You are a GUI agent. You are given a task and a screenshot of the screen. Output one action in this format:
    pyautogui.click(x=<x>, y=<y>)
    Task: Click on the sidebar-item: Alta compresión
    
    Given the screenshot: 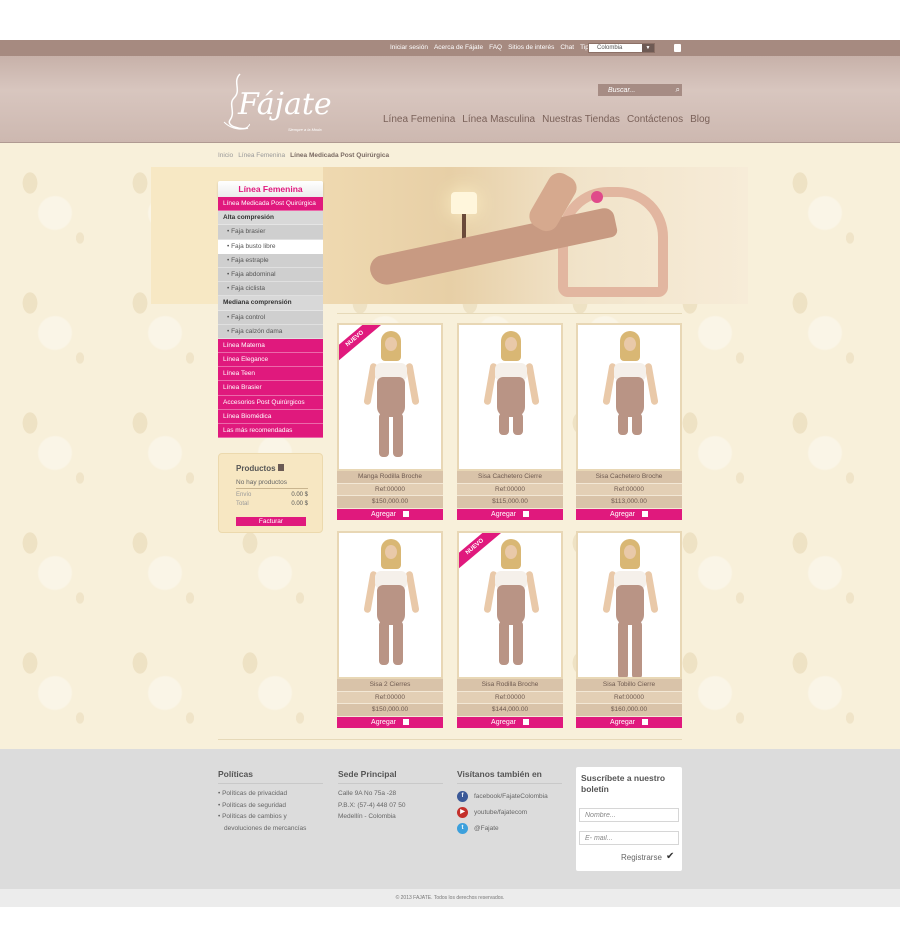 What is the action you would take?
    pyautogui.click(x=270, y=218)
    